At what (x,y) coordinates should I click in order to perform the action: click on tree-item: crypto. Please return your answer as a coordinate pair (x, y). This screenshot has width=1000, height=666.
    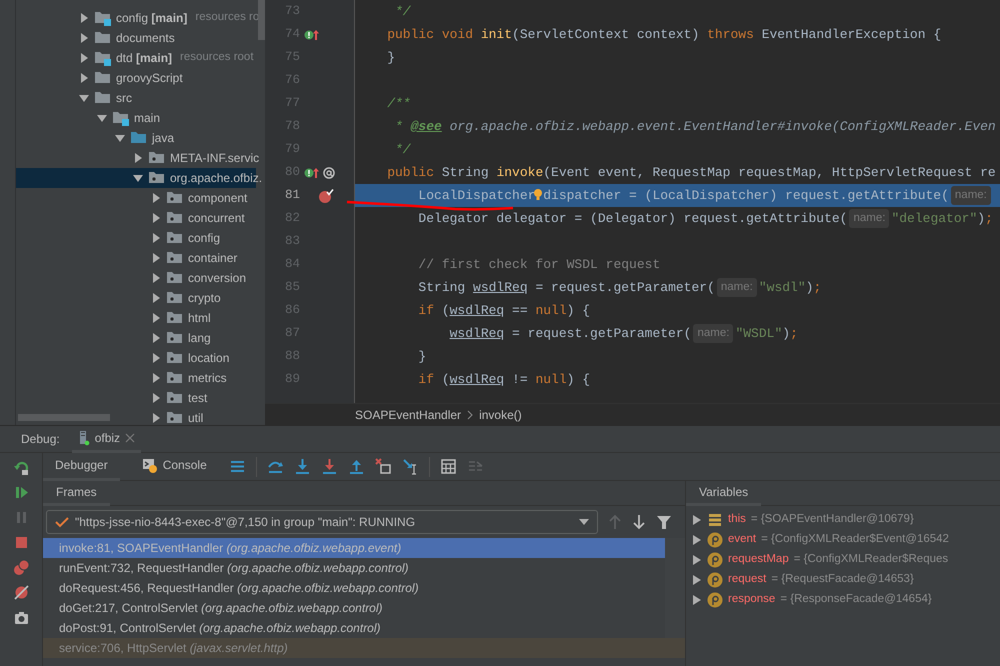
    Looking at the image, I should click on (136, 298).